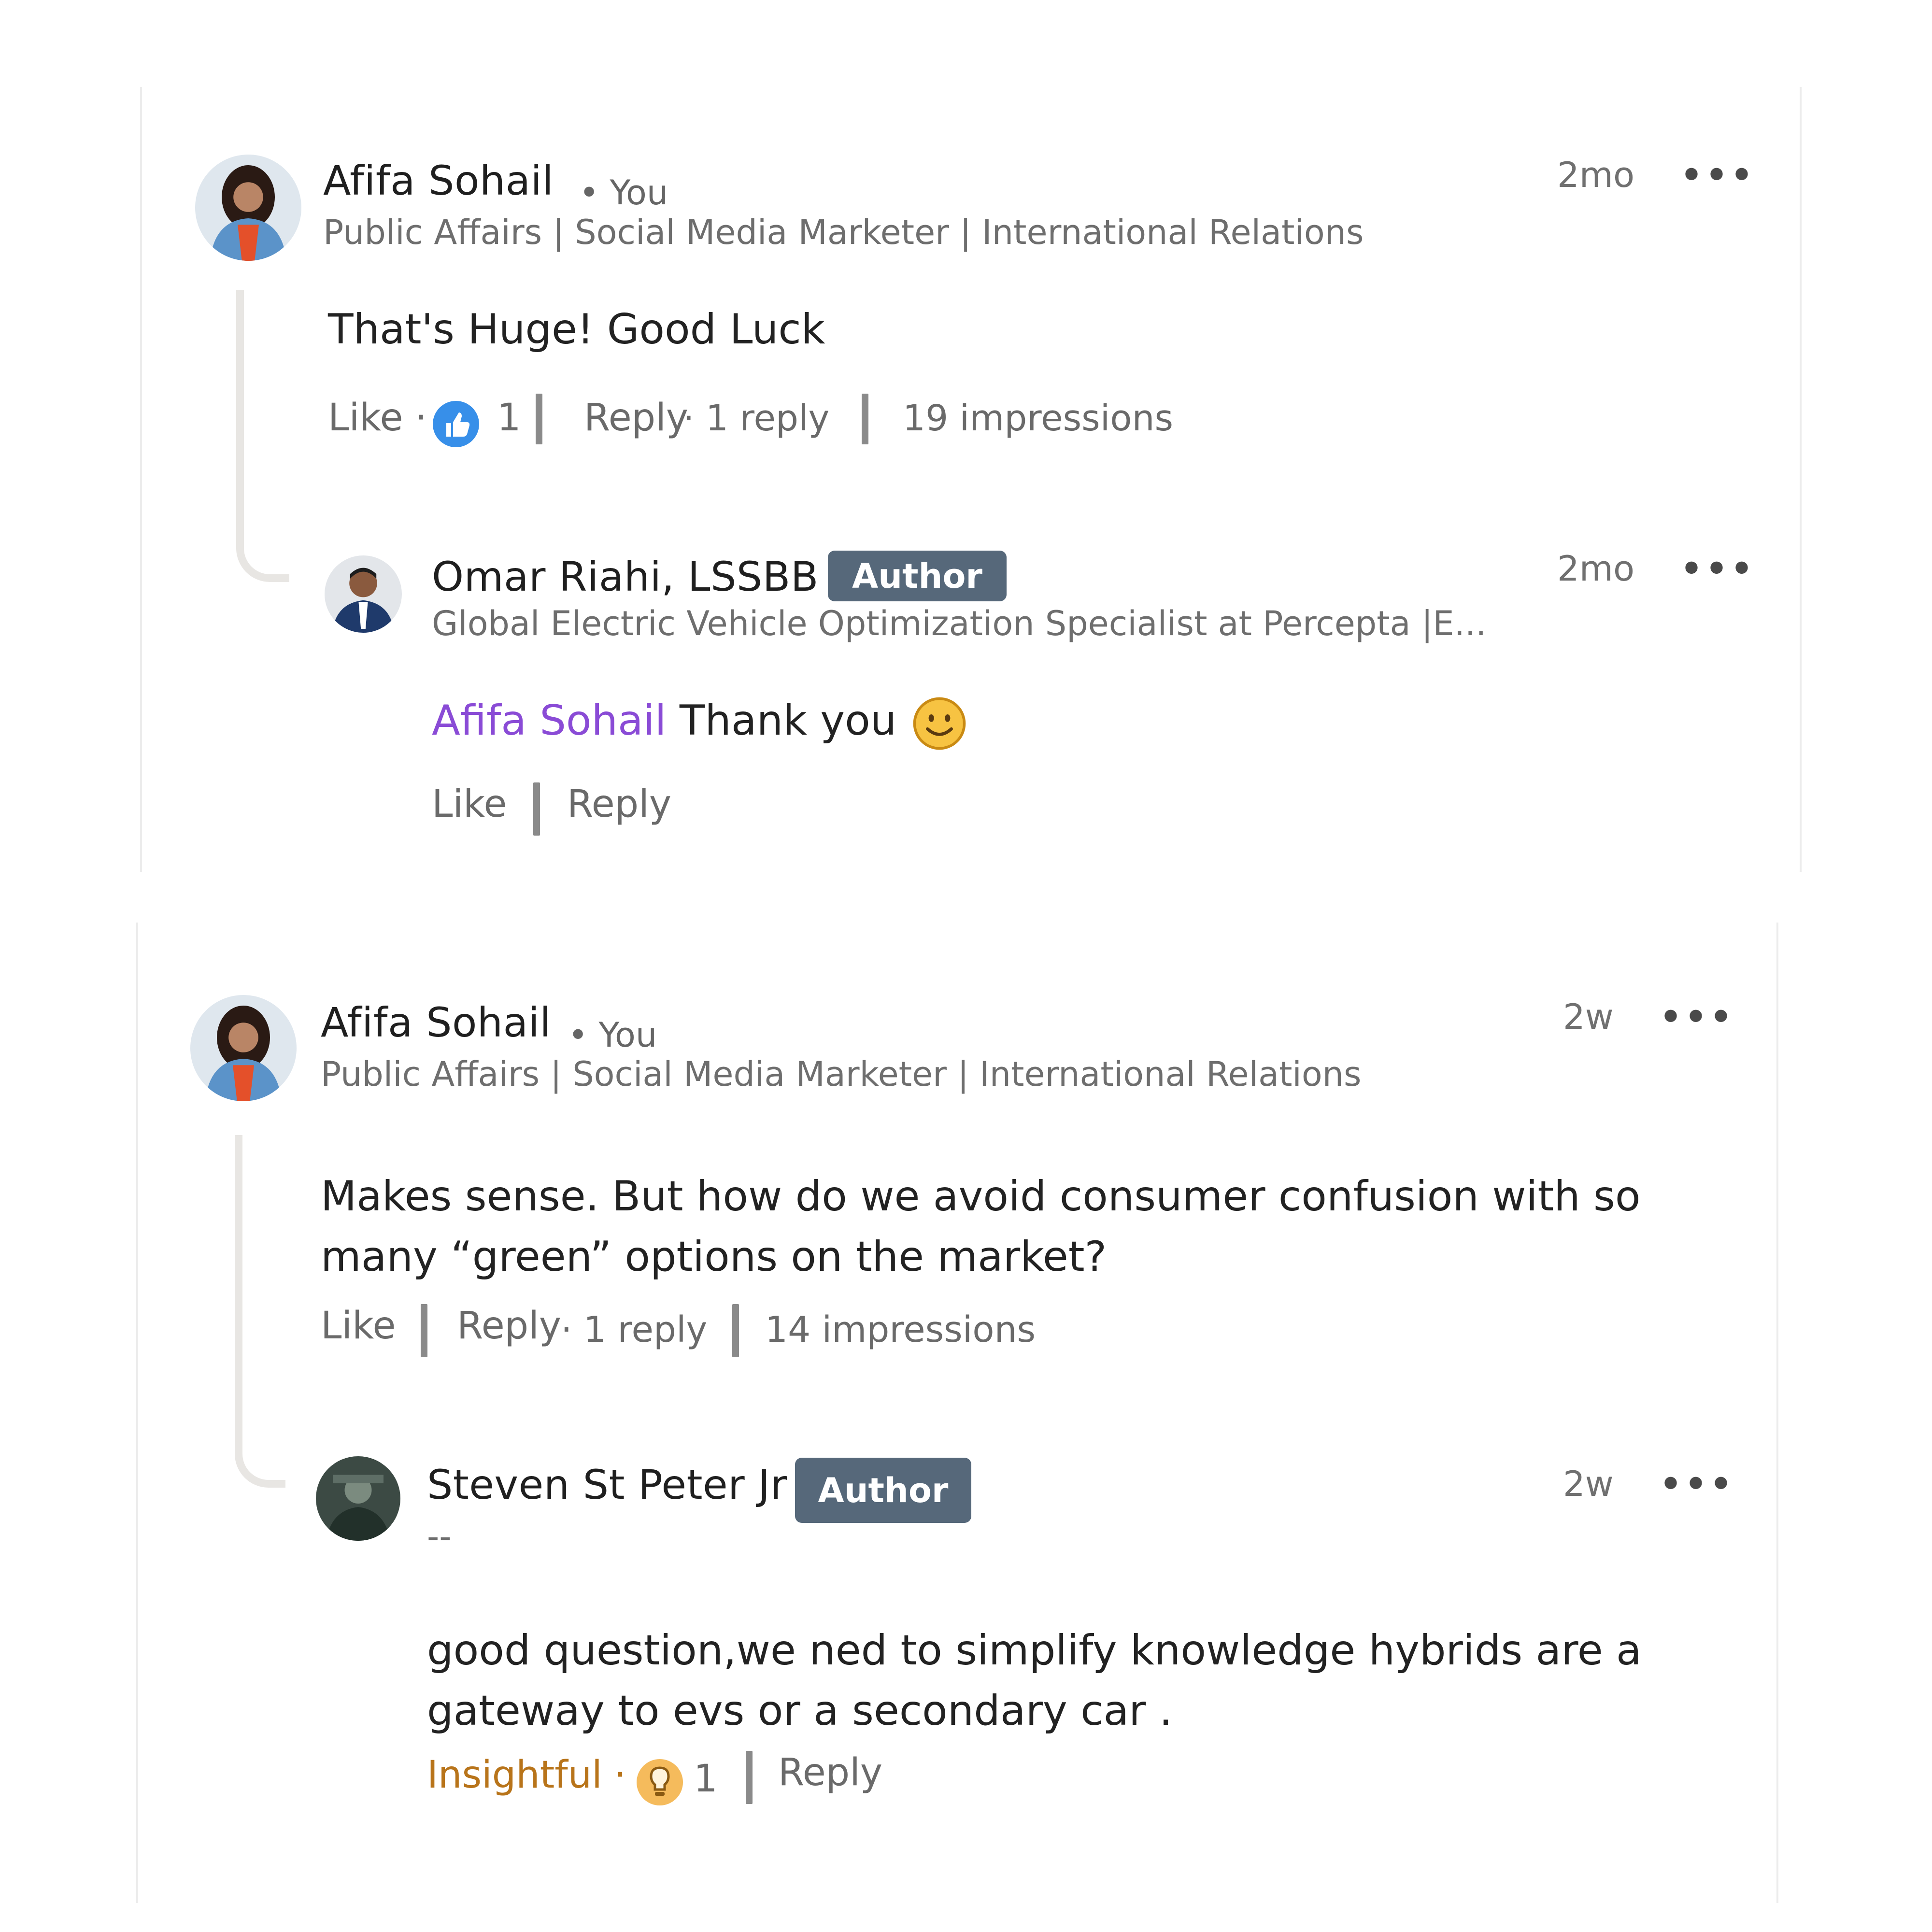 The height and width of the screenshot is (1932, 1932). Describe the element at coordinates (660, 1782) in the screenshot. I see `lightbulb-icon` at that location.